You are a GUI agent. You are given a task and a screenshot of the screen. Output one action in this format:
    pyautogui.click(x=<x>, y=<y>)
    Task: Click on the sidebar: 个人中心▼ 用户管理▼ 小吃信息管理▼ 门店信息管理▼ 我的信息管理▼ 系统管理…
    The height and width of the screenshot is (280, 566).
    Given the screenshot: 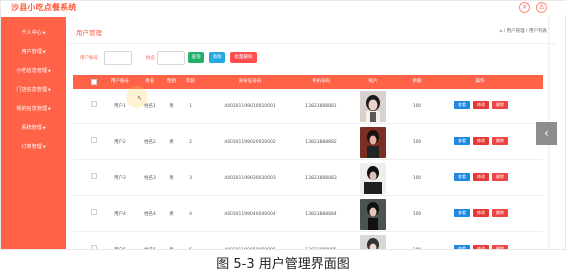 What is the action you would take?
    pyautogui.click(x=33, y=133)
    